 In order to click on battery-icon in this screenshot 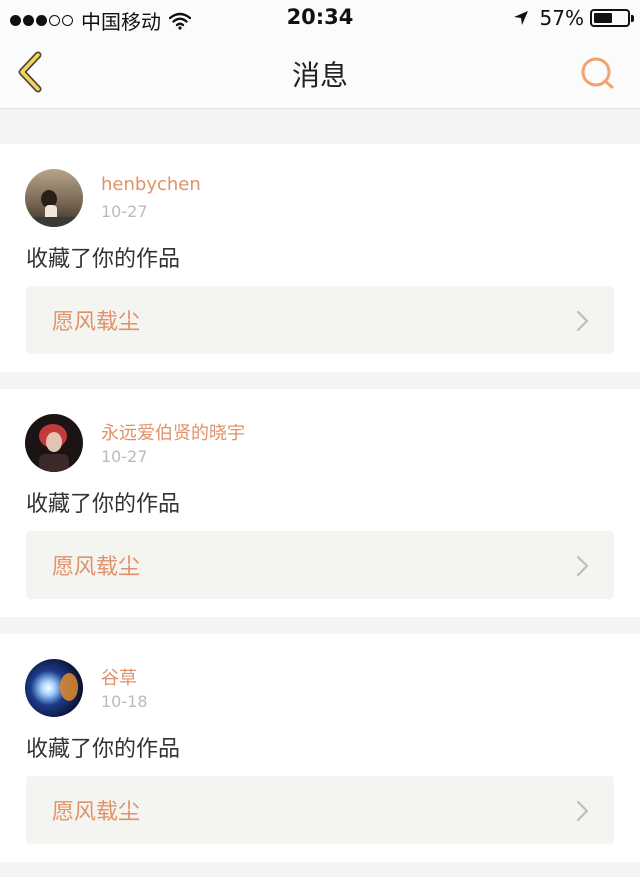, I will do `click(612, 18)`.